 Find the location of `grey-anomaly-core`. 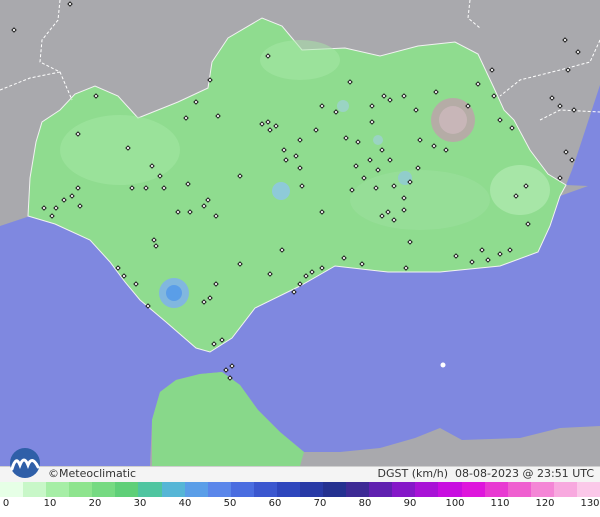

grey-anomaly-core is located at coordinates (453, 120).